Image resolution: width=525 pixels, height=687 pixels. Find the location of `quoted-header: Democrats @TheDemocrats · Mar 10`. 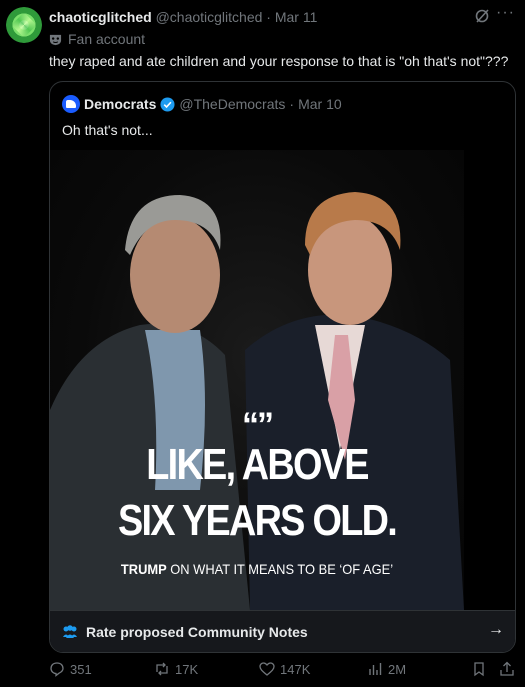

quoted-header: Democrats @TheDemocrats · Mar 10 is located at coordinates (202, 104).